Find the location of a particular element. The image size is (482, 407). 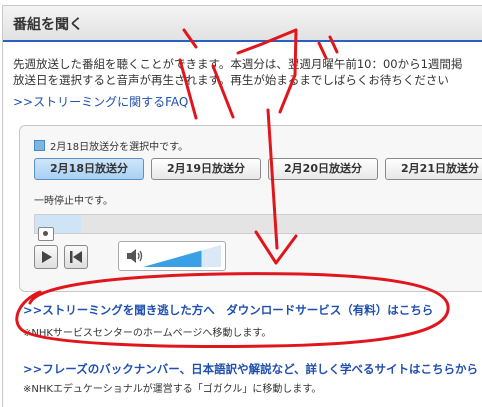

download-service-link: >>ストリーミングを聞き逃した方へ ダウンロードサービス（有料）はこちら is located at coordinates (228, 310).